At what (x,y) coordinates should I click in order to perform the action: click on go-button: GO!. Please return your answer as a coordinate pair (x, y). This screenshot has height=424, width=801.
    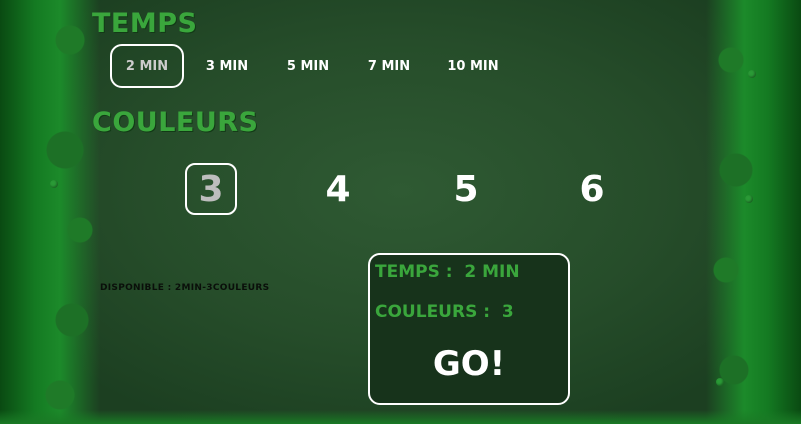
    Looking at the image, I should click on (469, 364).